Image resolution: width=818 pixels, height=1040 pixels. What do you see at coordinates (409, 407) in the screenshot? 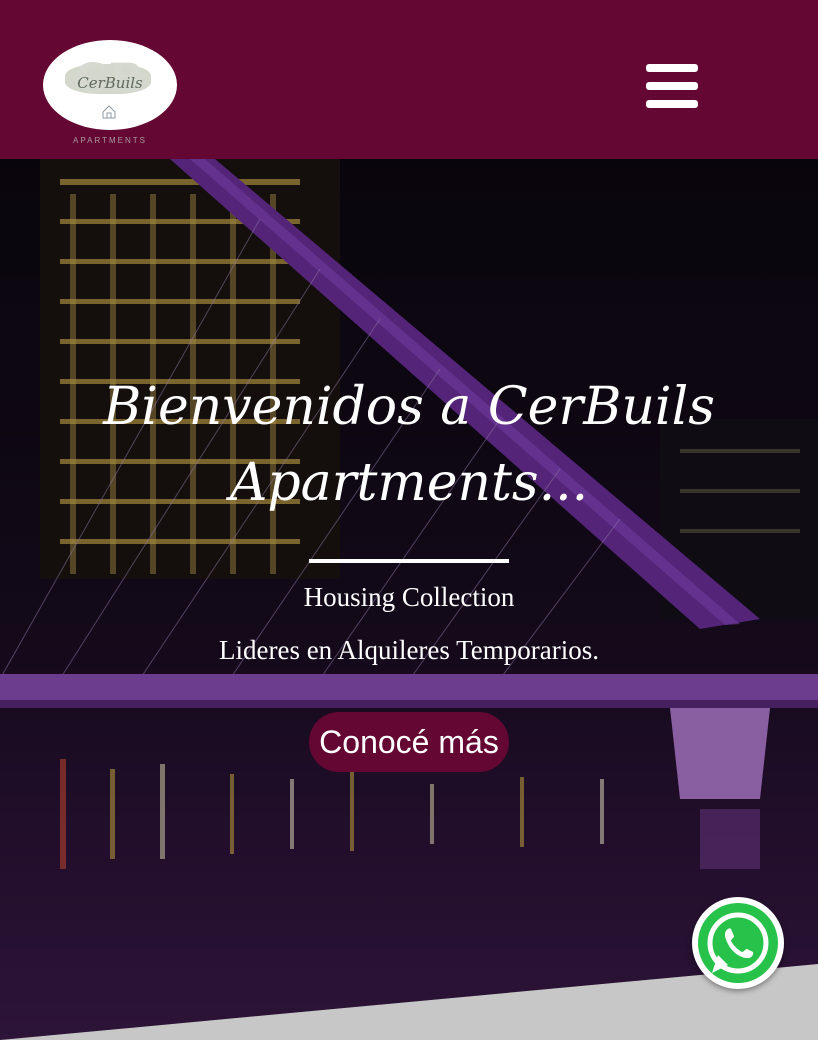
I see `hero-title-line-1: Bienvenidos a CerBuils` at bounding box center [409, 407].